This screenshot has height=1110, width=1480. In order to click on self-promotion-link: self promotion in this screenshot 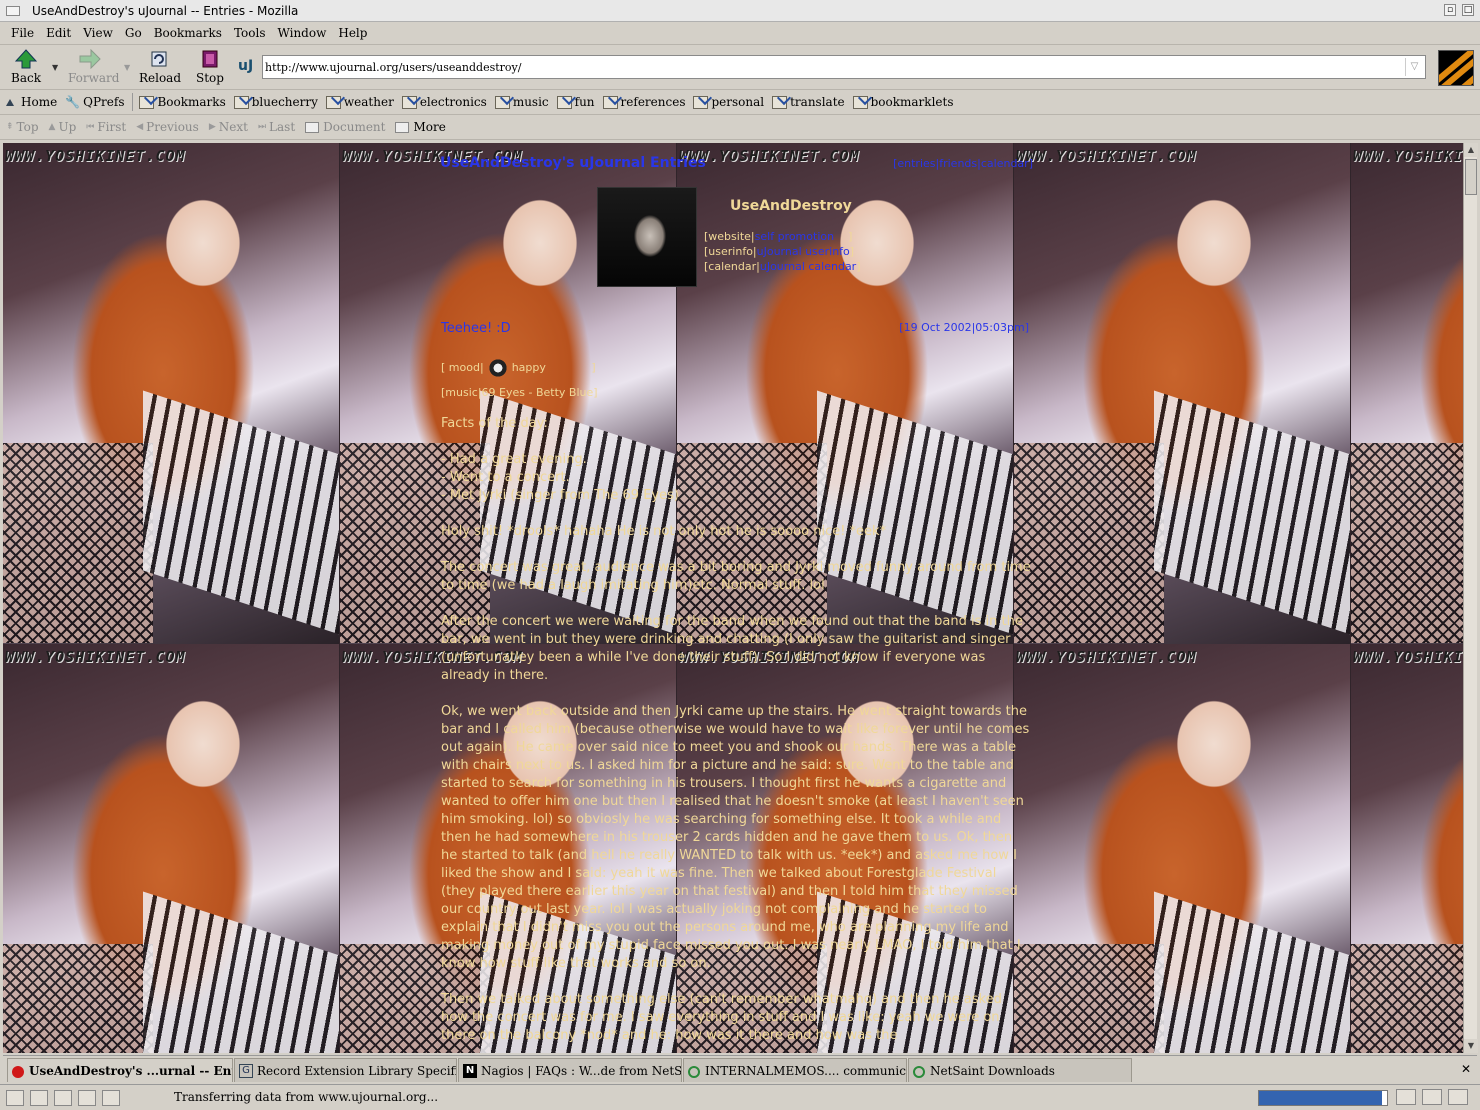, I will do `click(794, 236)`.